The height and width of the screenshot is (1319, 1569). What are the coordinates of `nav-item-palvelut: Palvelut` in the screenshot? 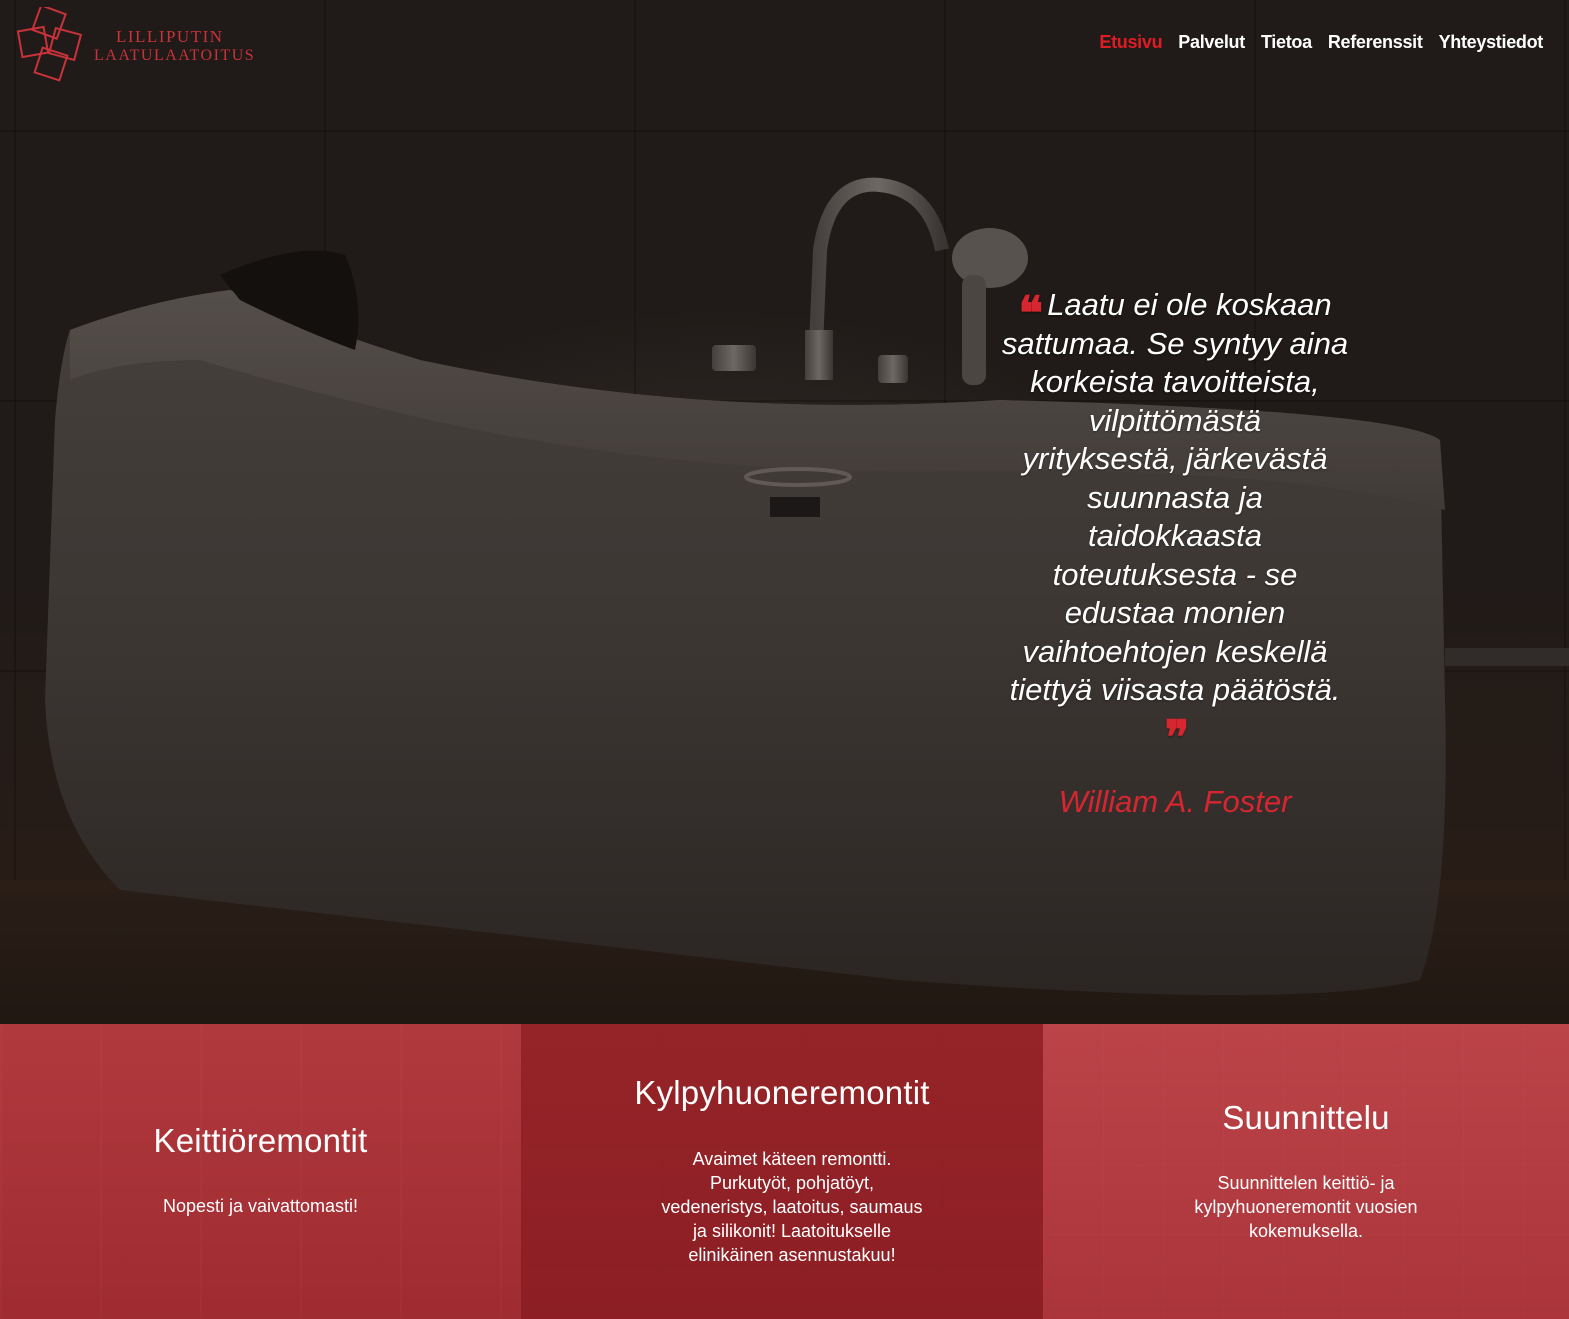 It's located at (1211, 42).